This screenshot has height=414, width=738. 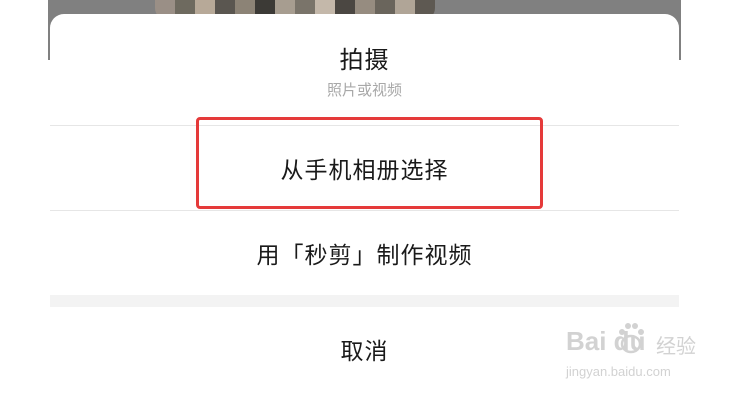 What do you see at coordinates (364, 301) in the screenshot?
I see `section-gap` at bounding box center [364, 301].